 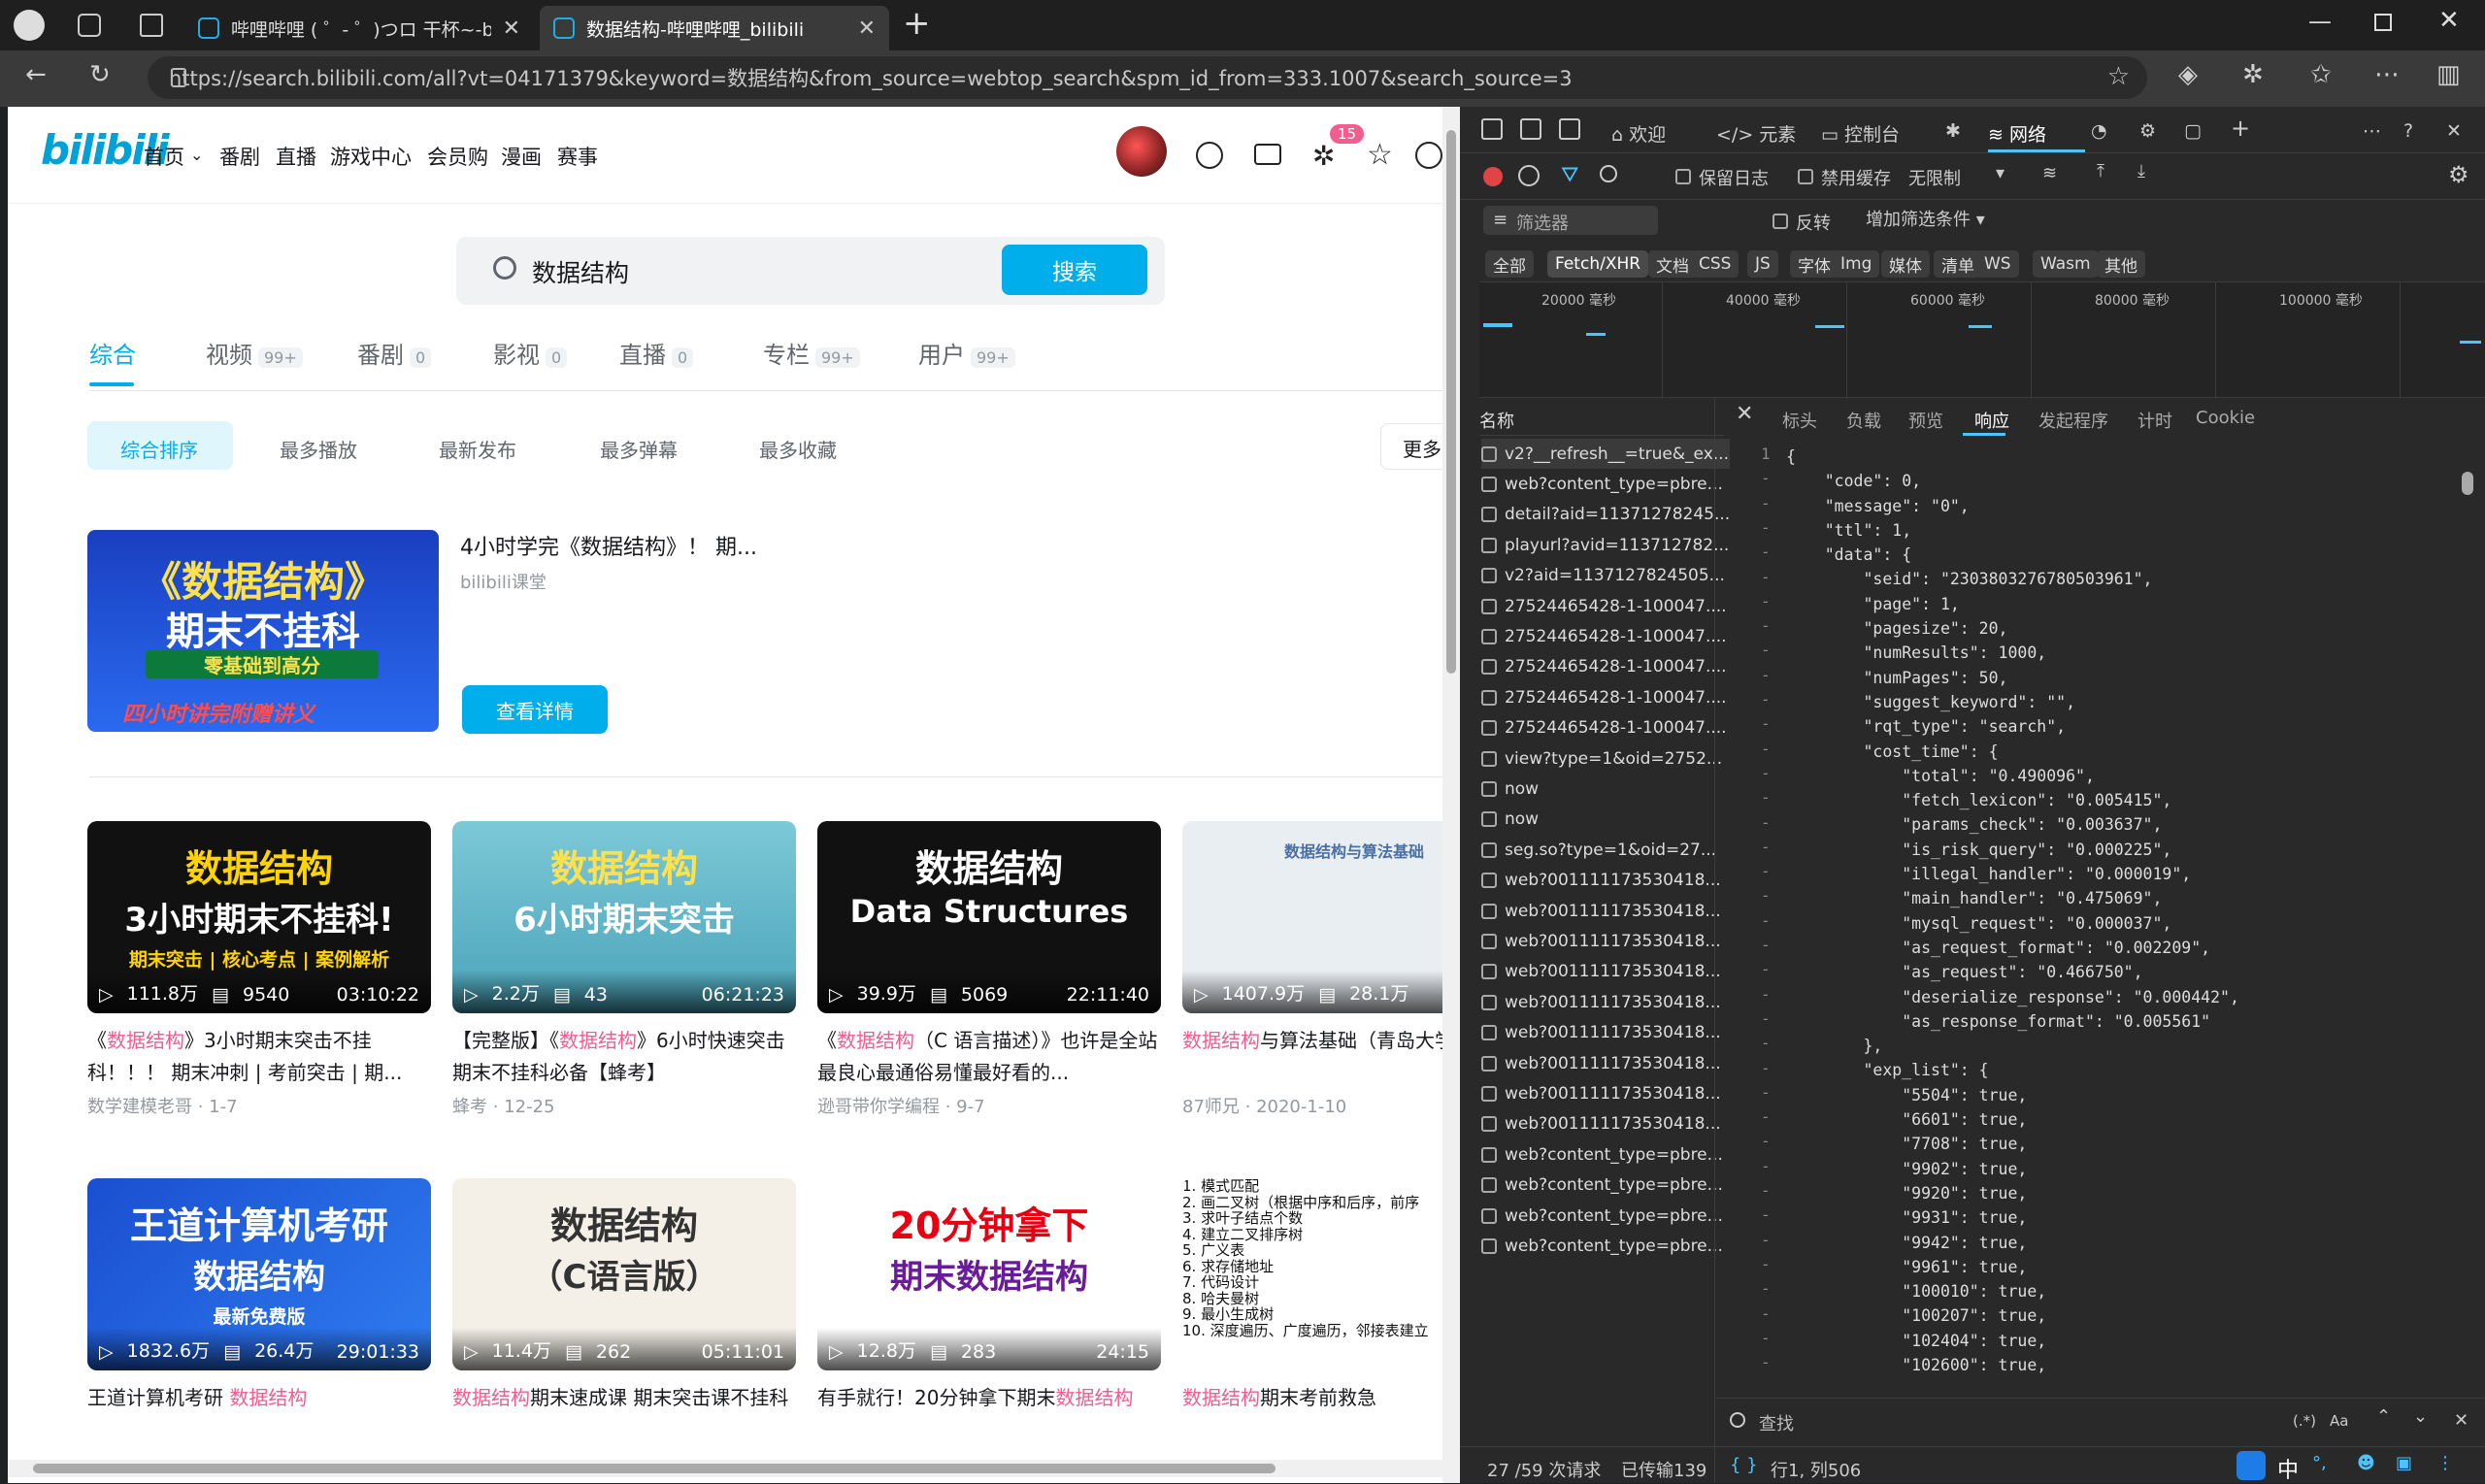 I want to click on tab-search-results: 数据结构-哔哩哔哩_bilibili ✕, so click(x=715, y=28).